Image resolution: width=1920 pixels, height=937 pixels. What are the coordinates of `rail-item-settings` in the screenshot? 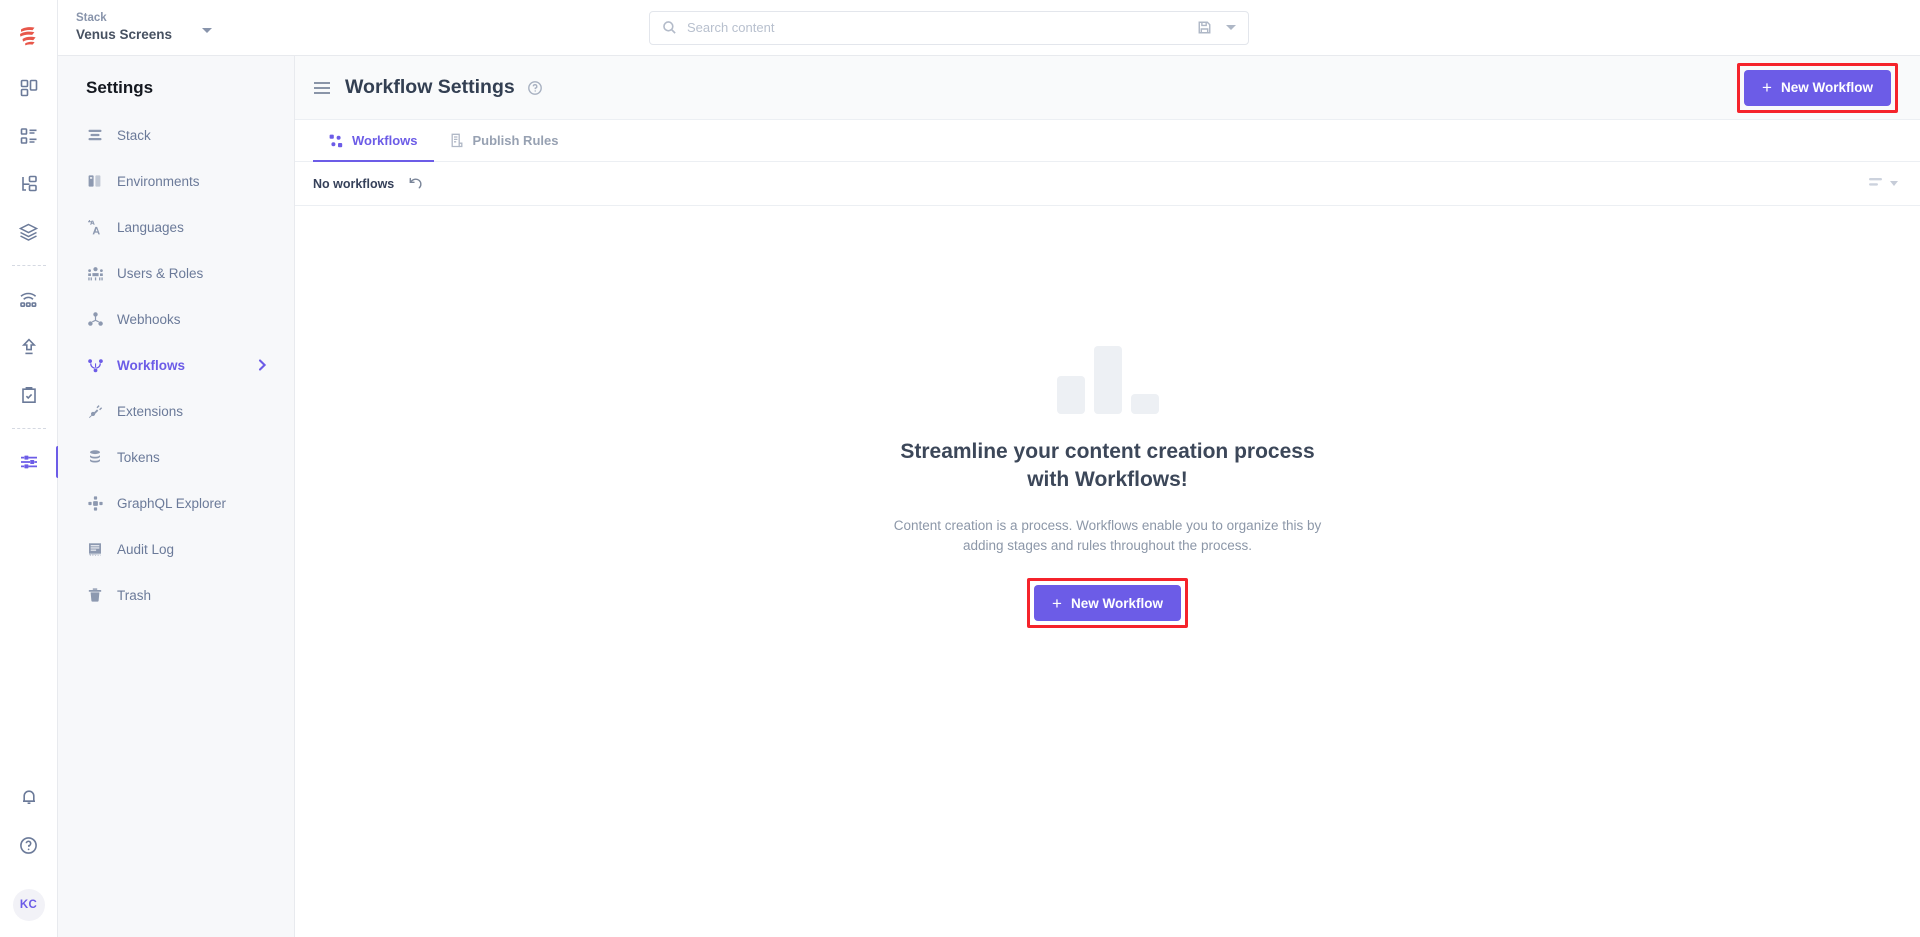 It's located at (29, 462).